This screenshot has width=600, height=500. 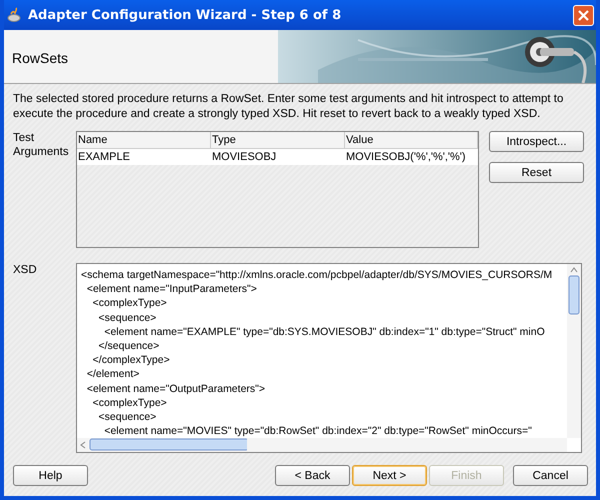 What do you see at coordinates (131, 360) in the screenshot?
I see `code-line: </complexType>` at bounding box center [131, 360].